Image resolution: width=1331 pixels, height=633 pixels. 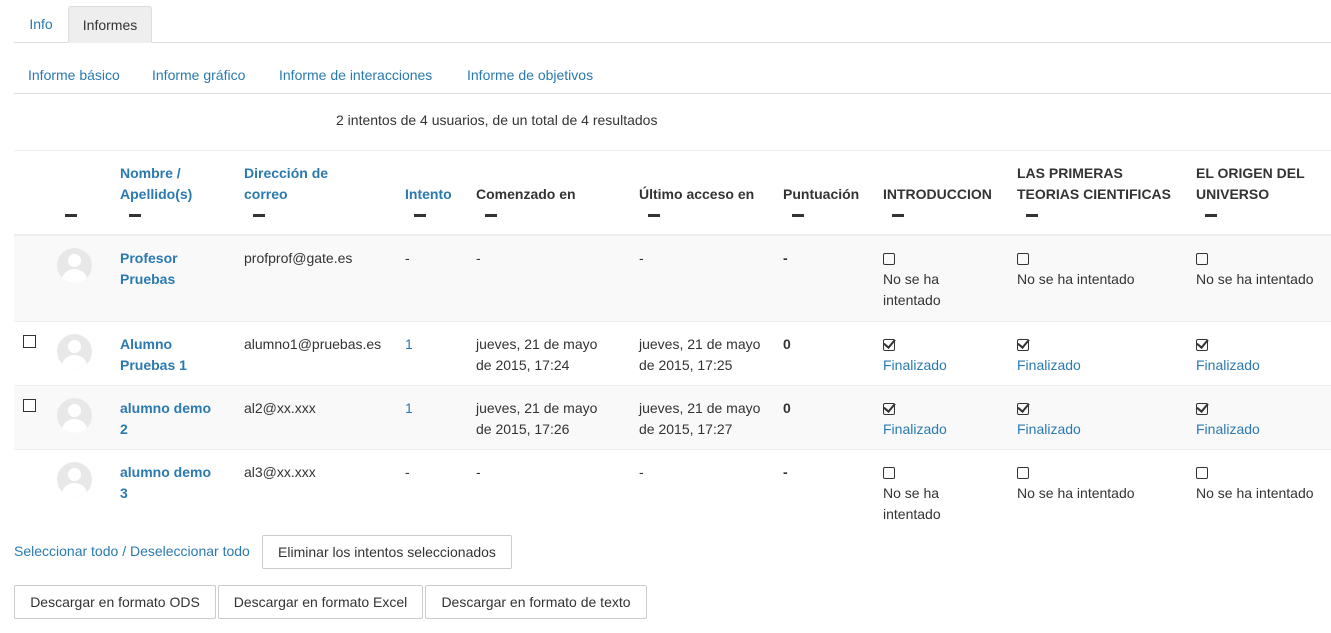 What do you see at coordinates (280, 472) in the screenshot?
I see `user-email: al3@xx.xxx` at bounding box center [280, 472].